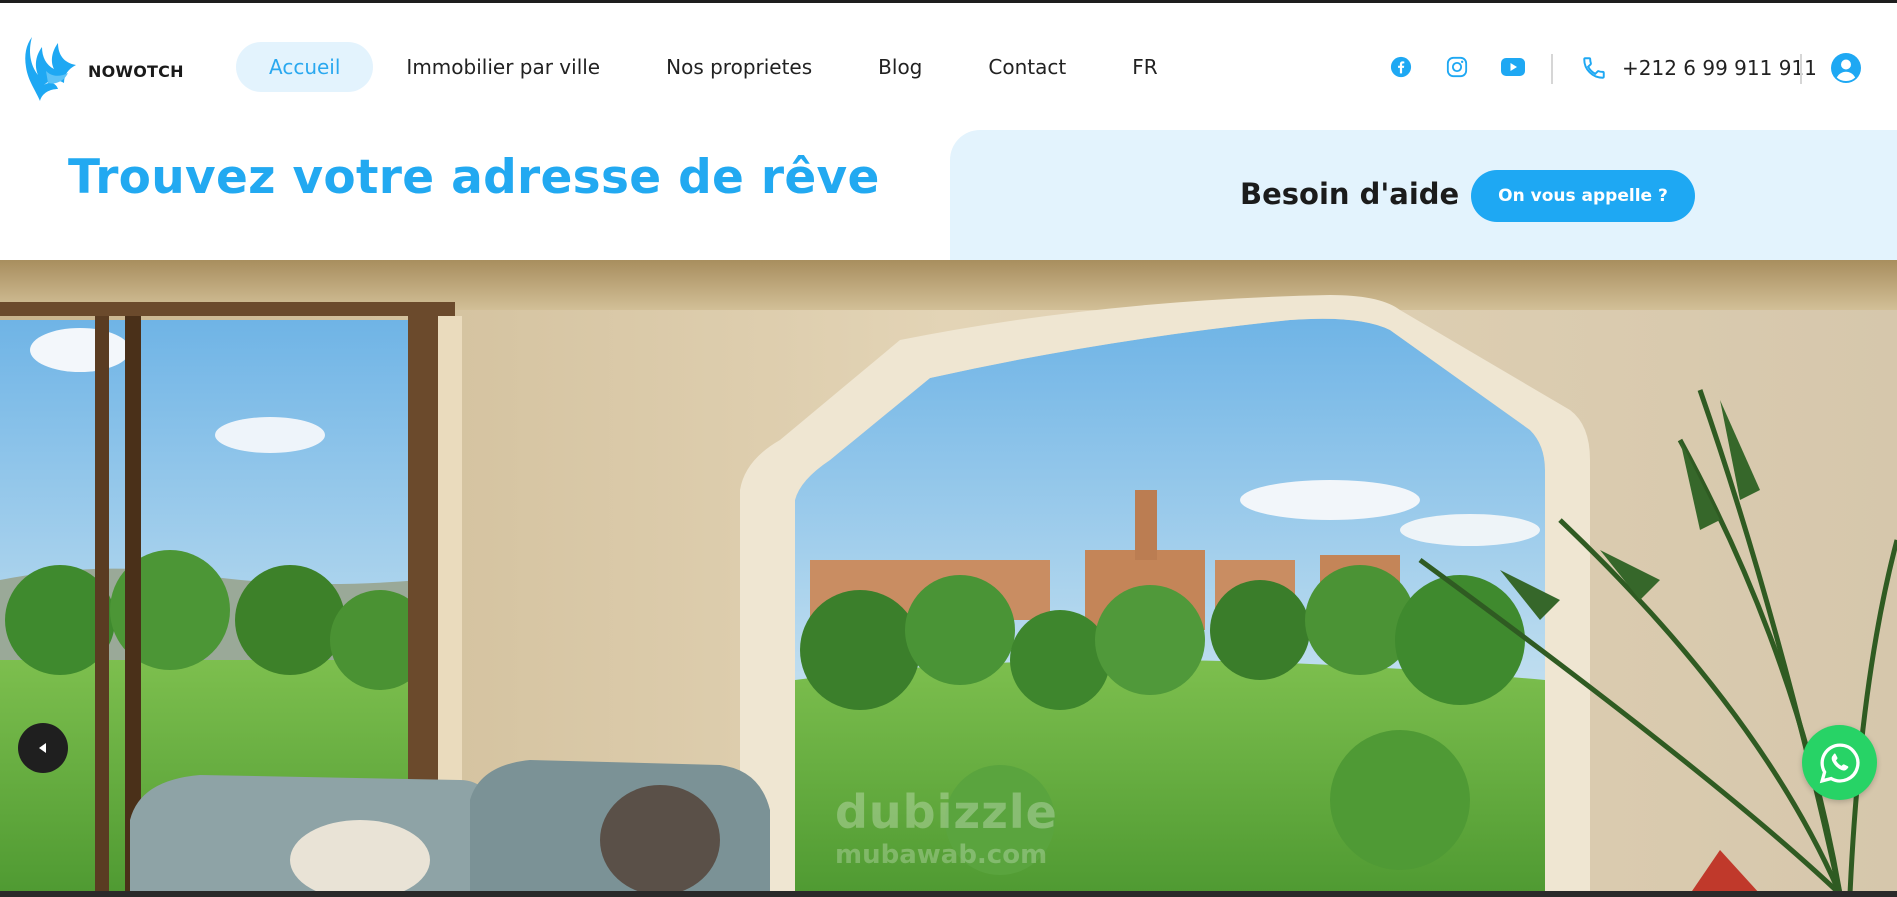 This screenshot has height=897, width=1897. What do you see at coordinates (1513, 67) in the screenshot?
I see `youtube-icon` at bounding box center [1513, 67].